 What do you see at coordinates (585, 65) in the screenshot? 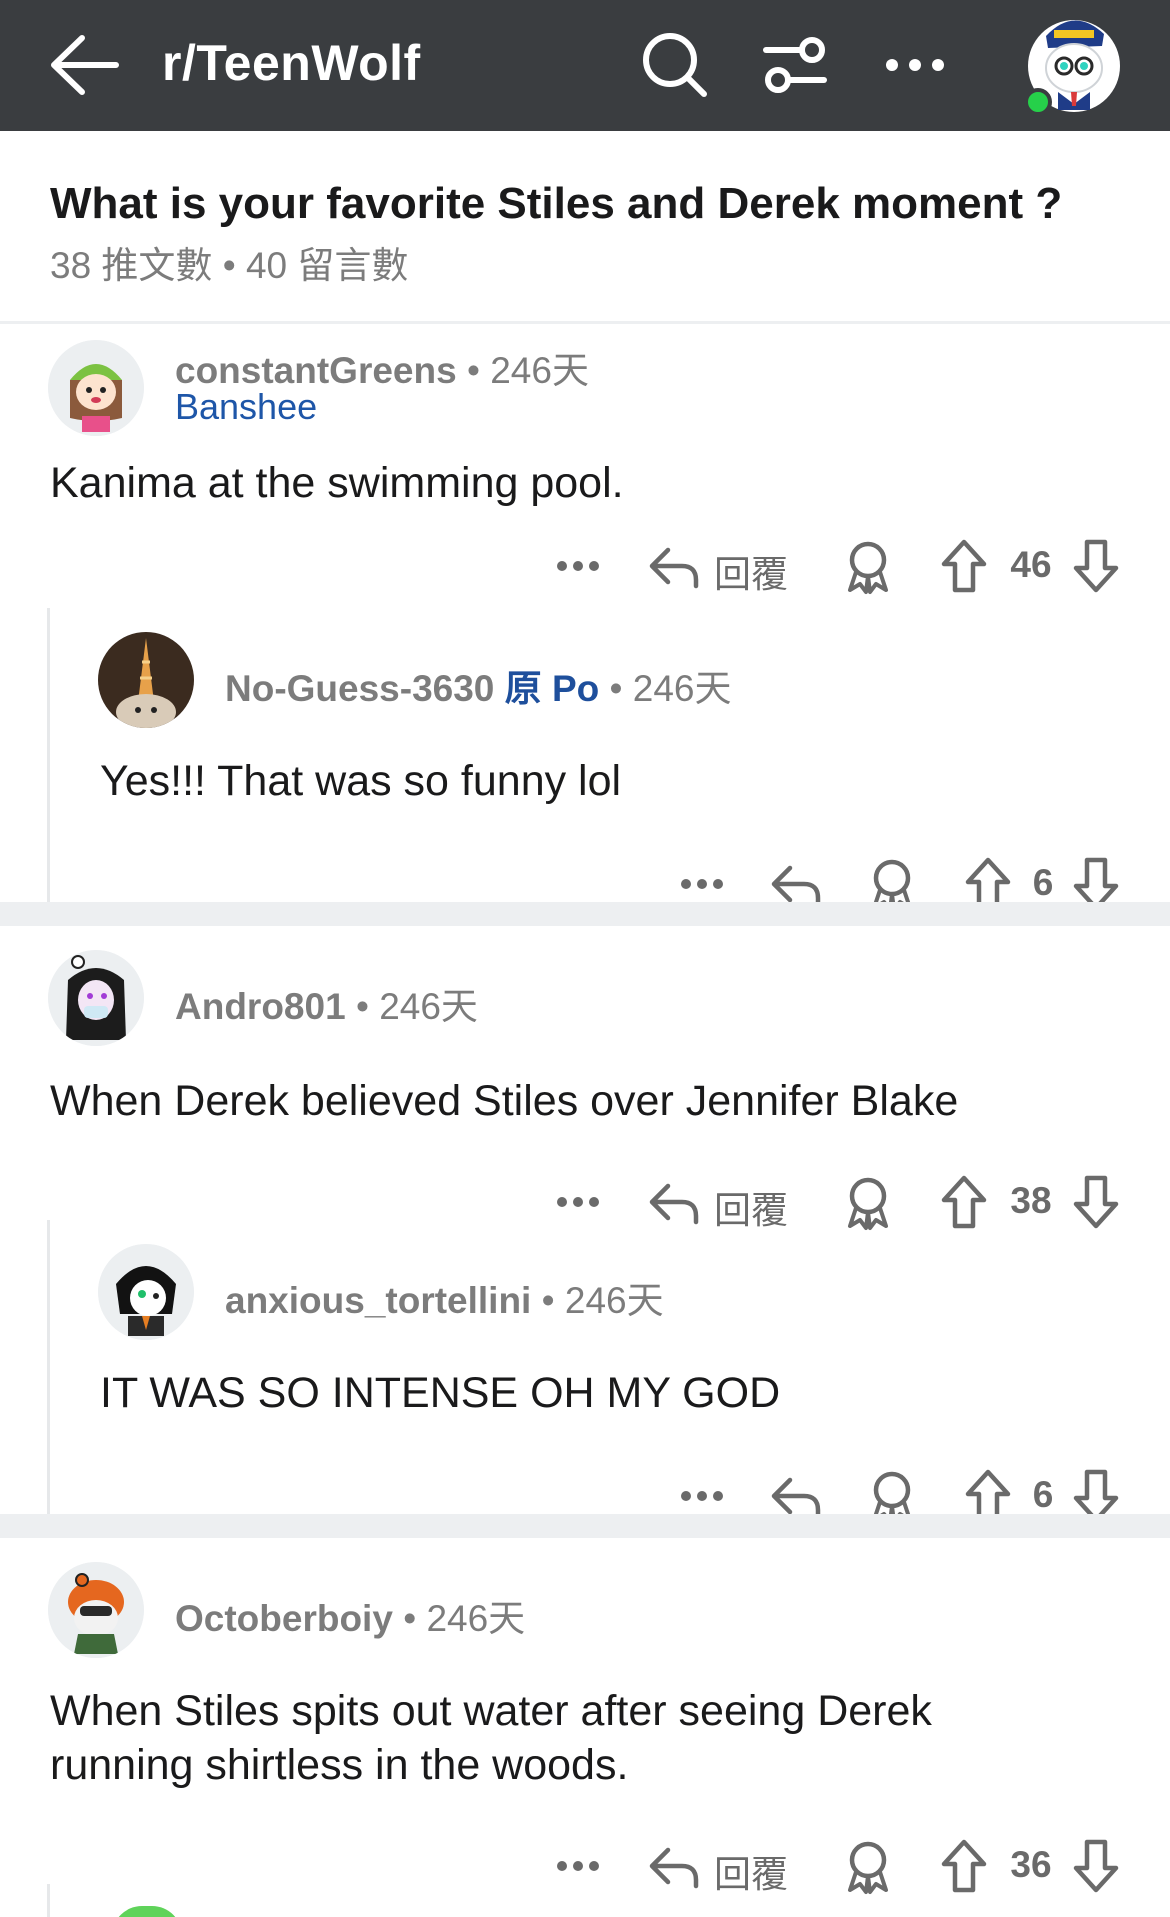
I see `top-app-bar: r/TeenWolf` at bounding box center [585, 65].